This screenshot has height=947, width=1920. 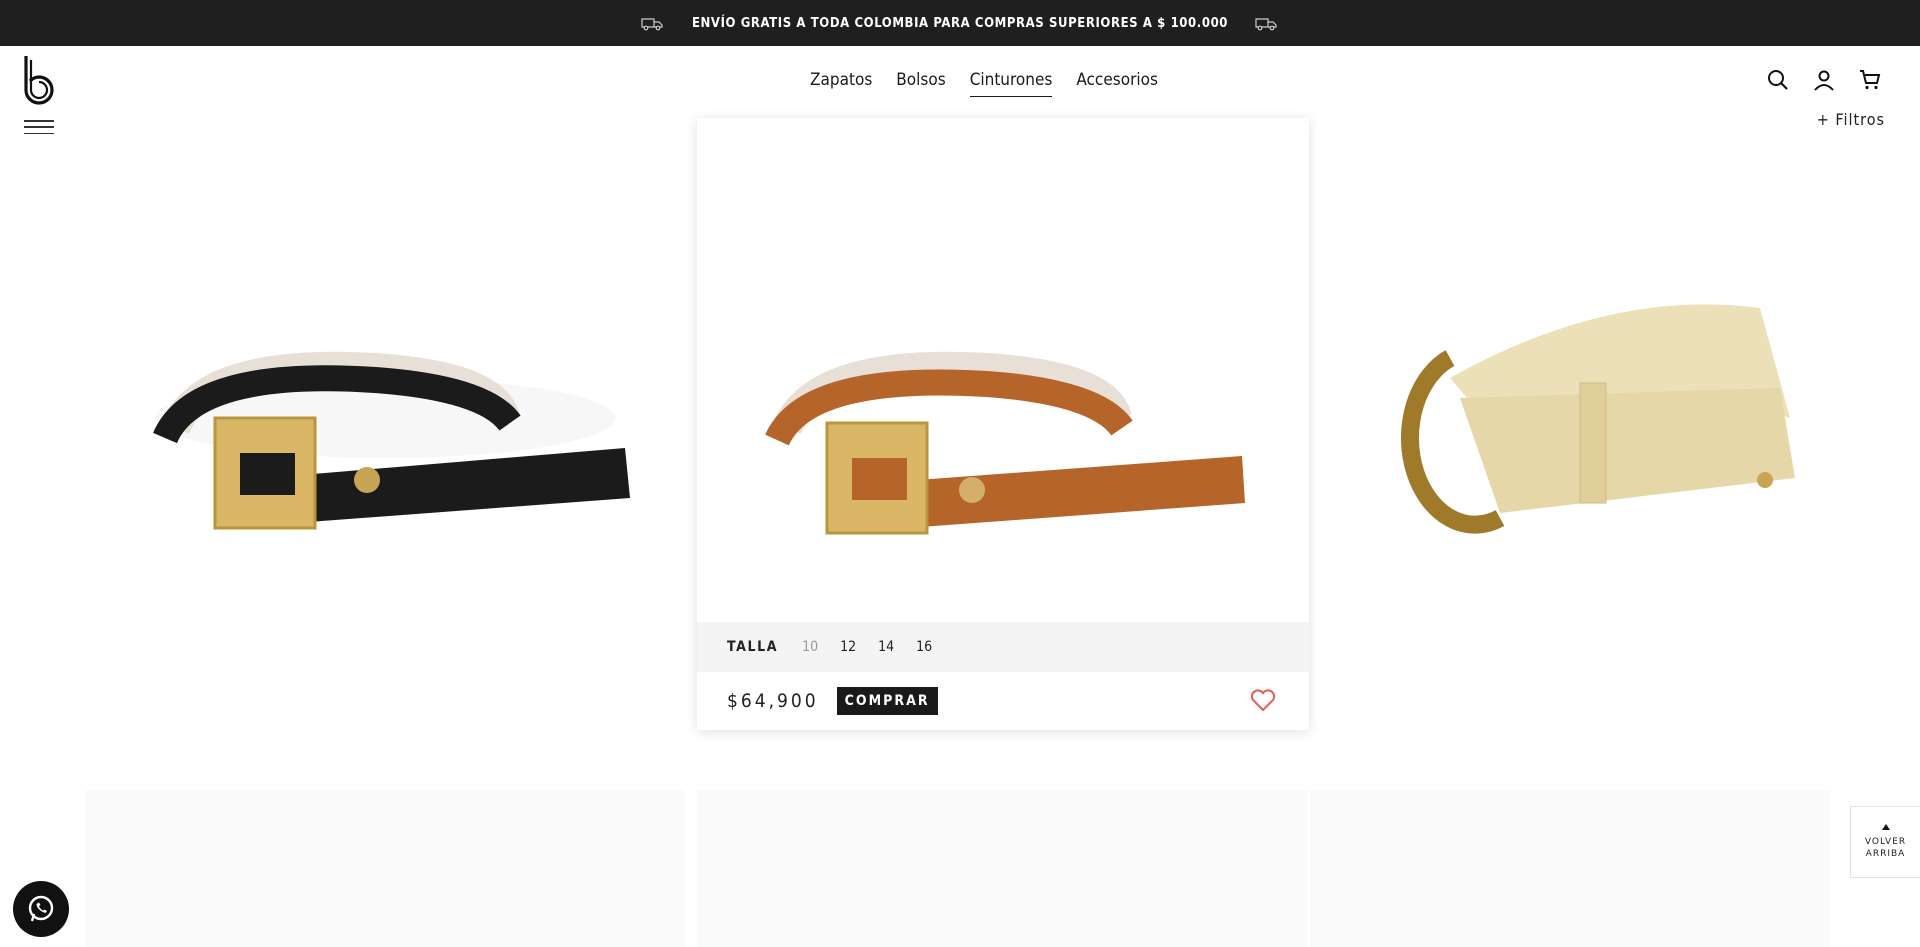 I want to click on nav-accesorios: Accesorios, so click(x=1117, y=83).